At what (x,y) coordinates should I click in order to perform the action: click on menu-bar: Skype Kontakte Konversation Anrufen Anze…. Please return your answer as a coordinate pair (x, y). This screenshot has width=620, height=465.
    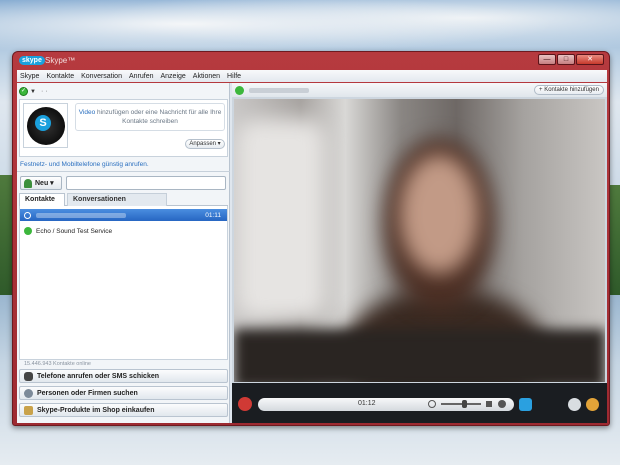
    Looking at the image, I should click on (312, 76).